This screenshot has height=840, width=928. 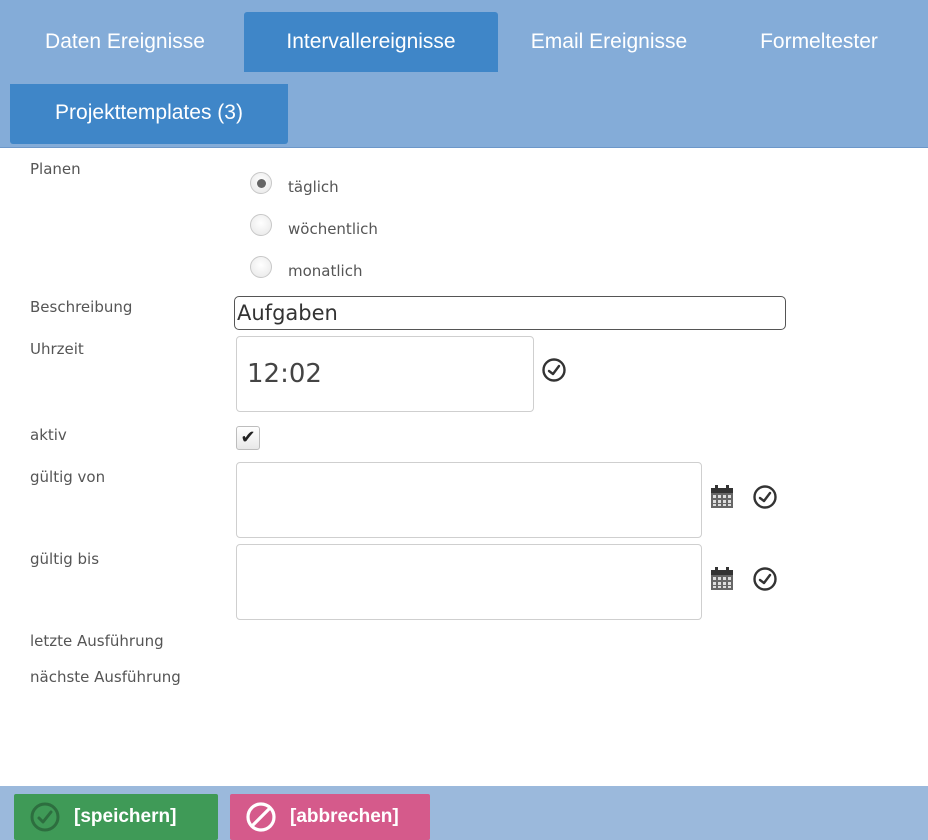 I want to click on uhrzeit-input, so click(x=385, y=374).